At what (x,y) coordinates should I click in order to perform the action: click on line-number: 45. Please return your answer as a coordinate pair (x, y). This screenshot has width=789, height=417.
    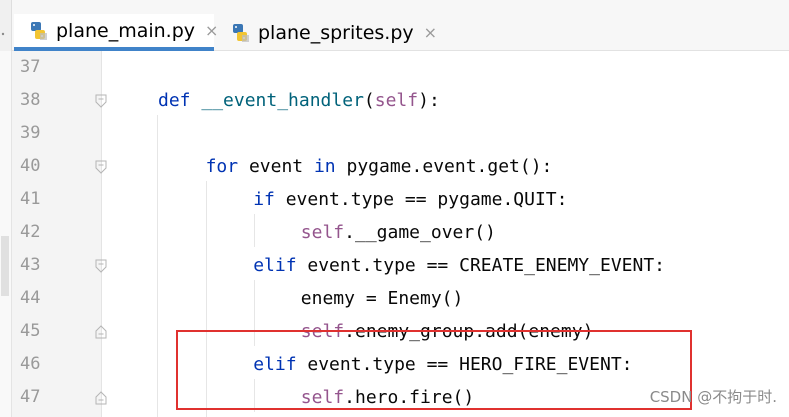
    Looking at the image, I should click on (30, 331).